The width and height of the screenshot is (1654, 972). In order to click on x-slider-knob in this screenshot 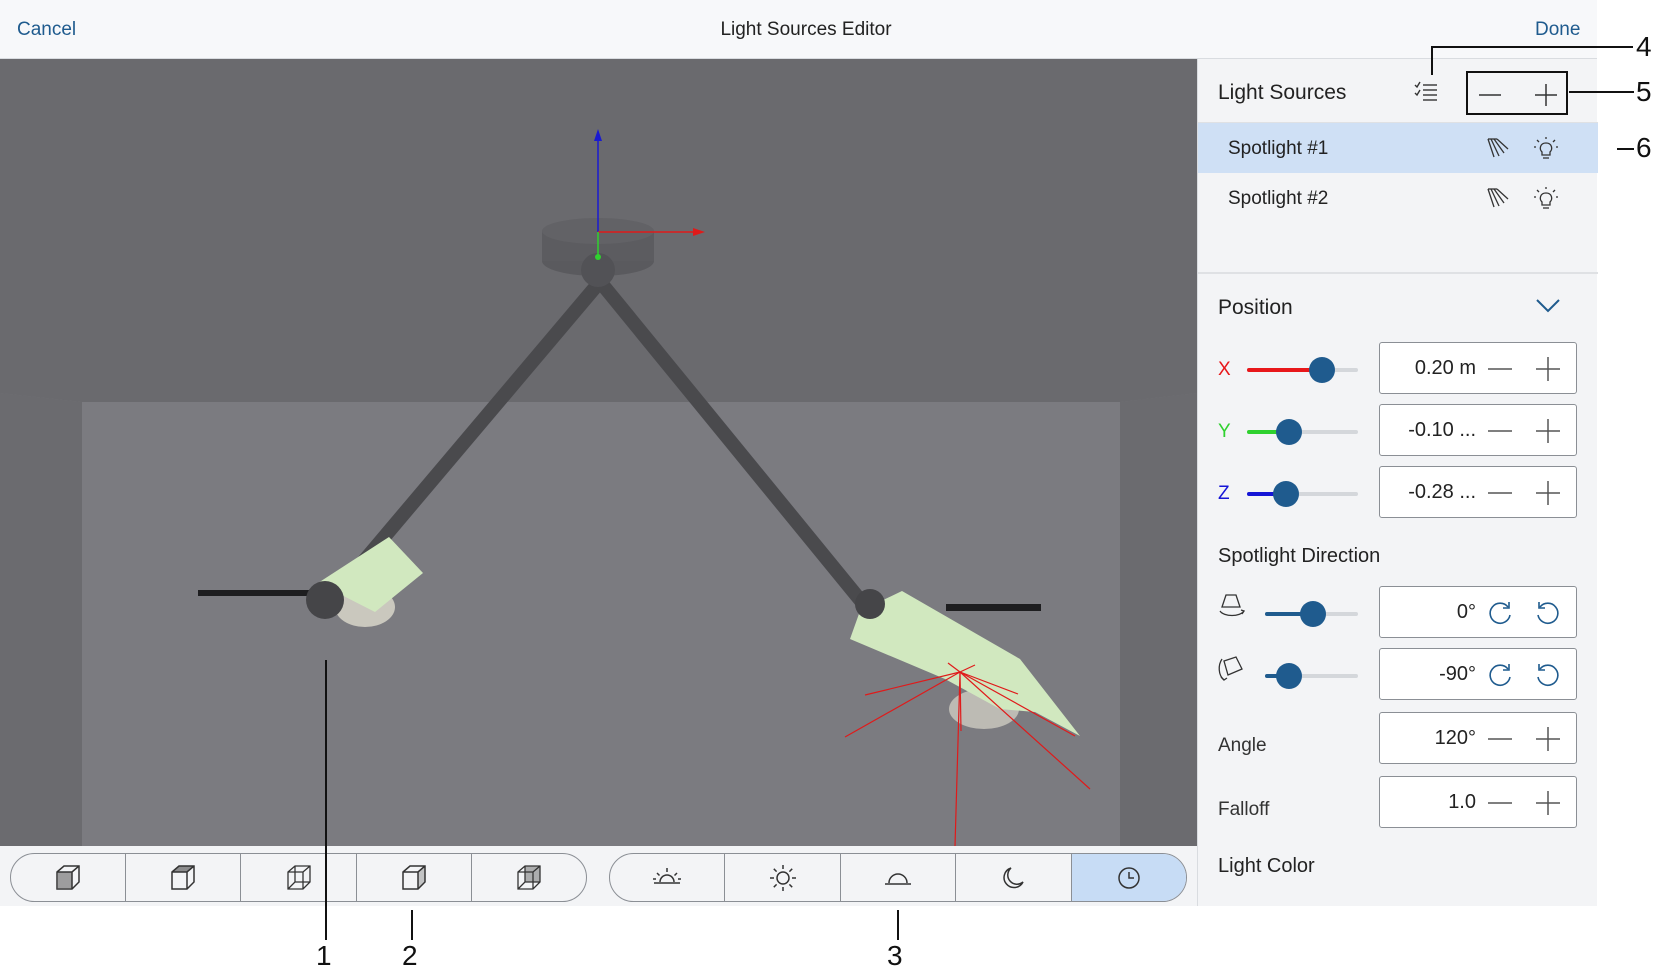, I will do `click(1322, 370)`.